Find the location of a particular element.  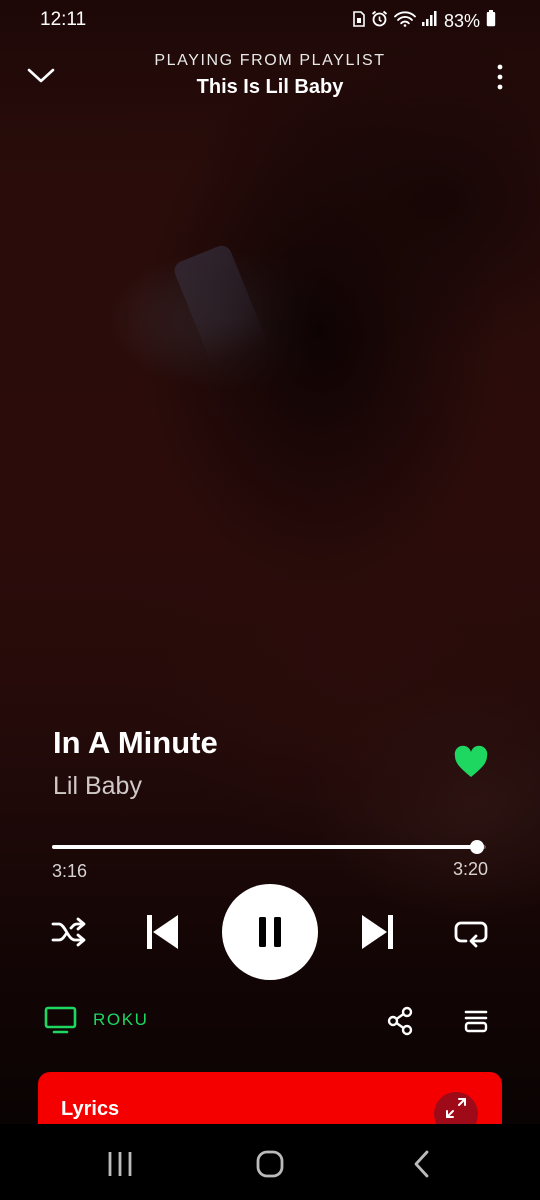

previous-icon is located at coordinates (162, 932).